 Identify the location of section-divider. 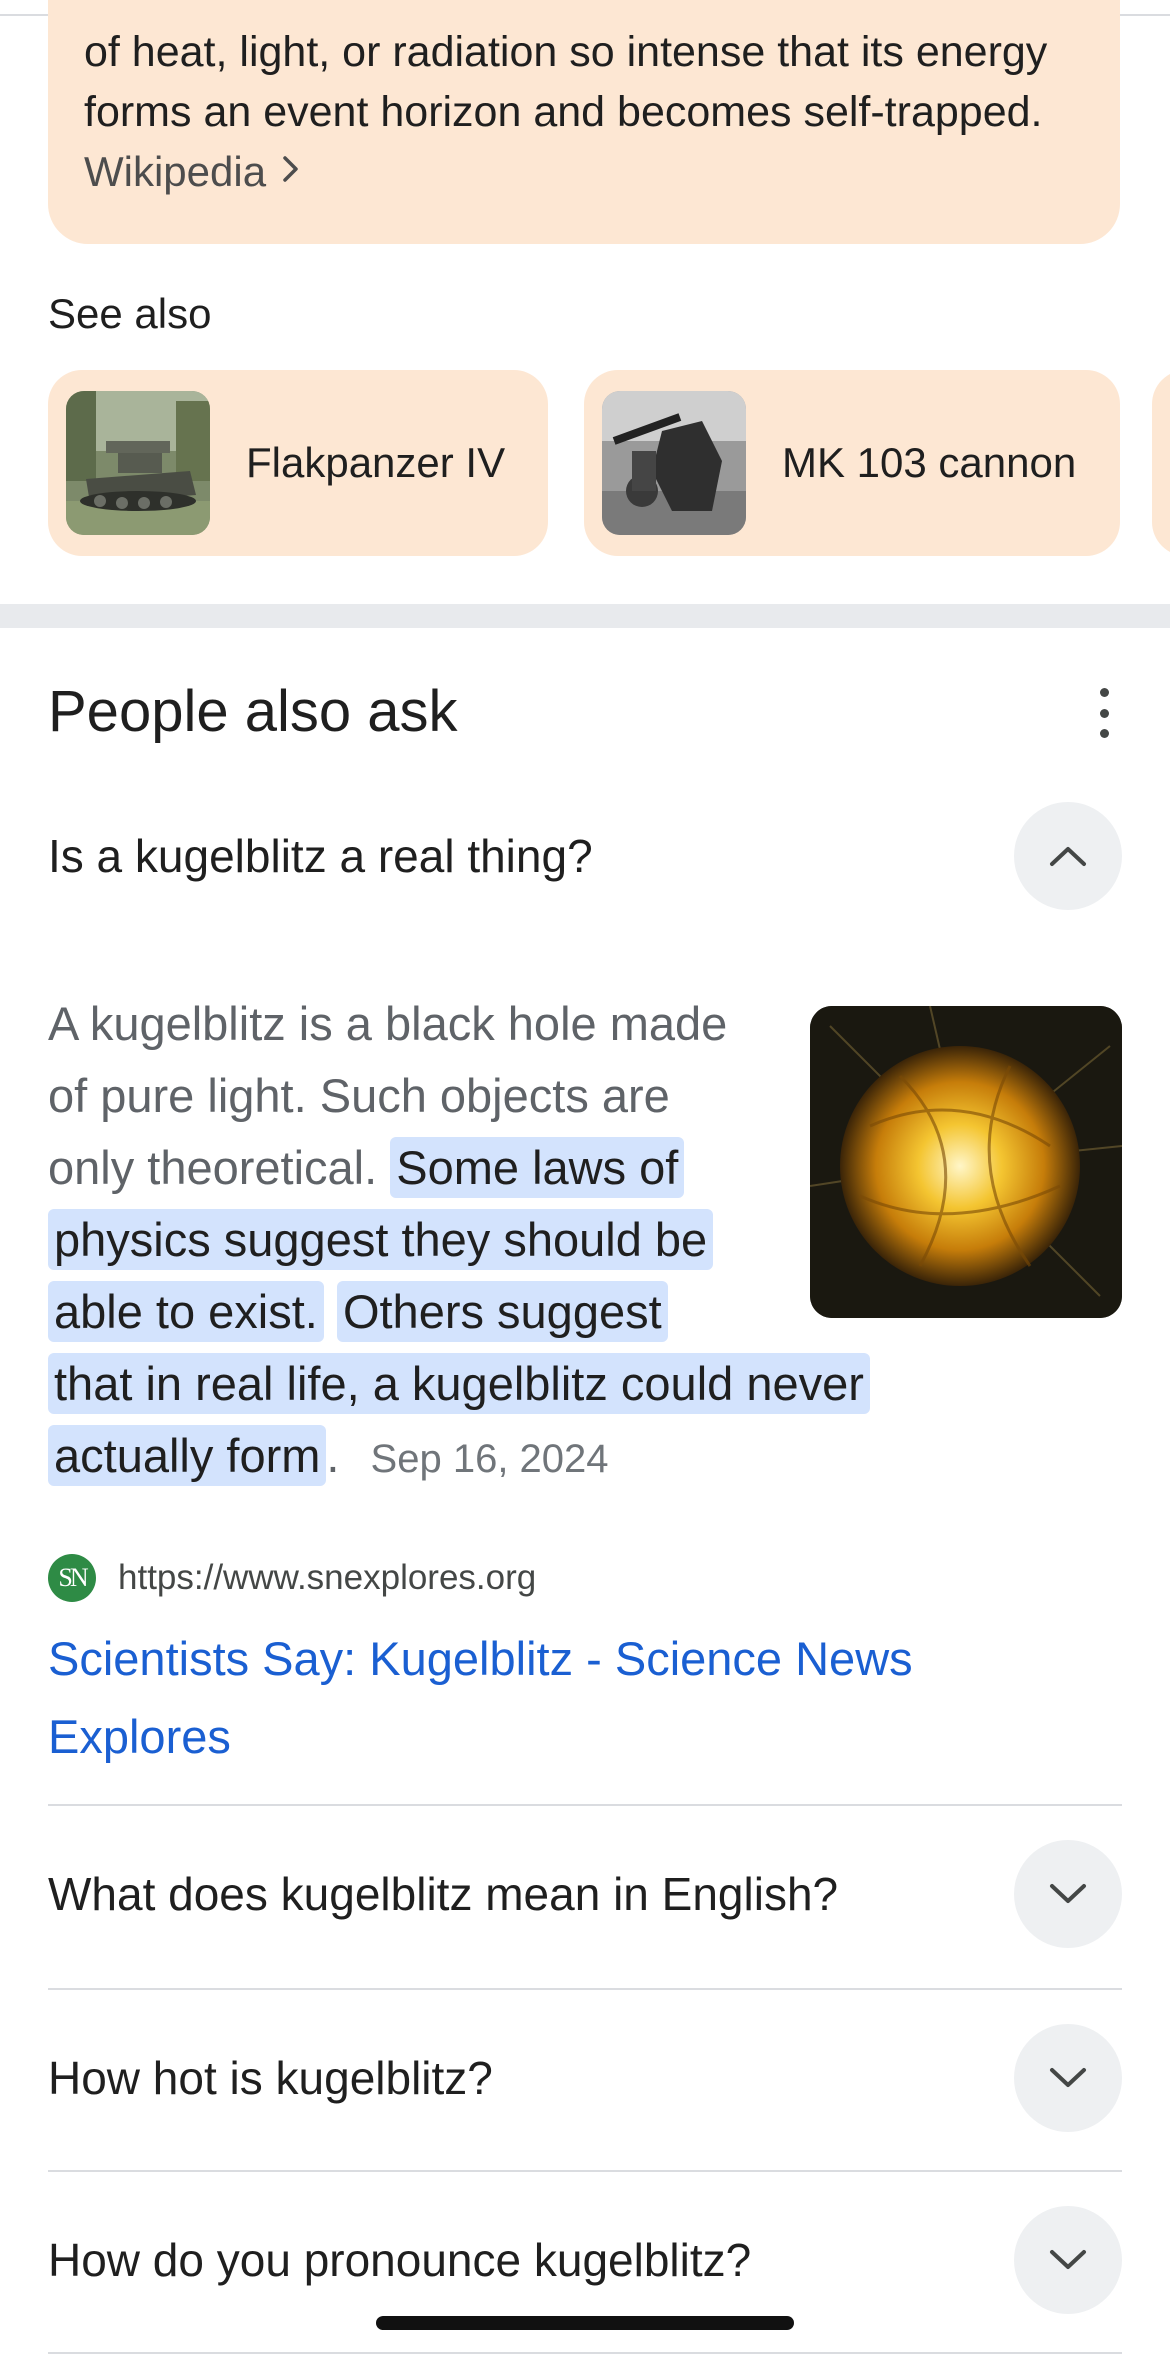
(585, 616).